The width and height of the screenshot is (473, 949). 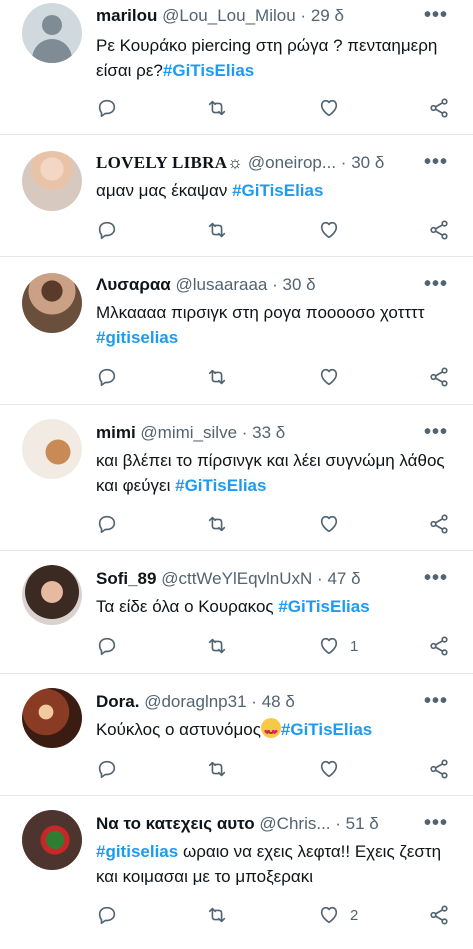 I want to click on user-handle: @doraglnp31, so click(x=195, y=701).